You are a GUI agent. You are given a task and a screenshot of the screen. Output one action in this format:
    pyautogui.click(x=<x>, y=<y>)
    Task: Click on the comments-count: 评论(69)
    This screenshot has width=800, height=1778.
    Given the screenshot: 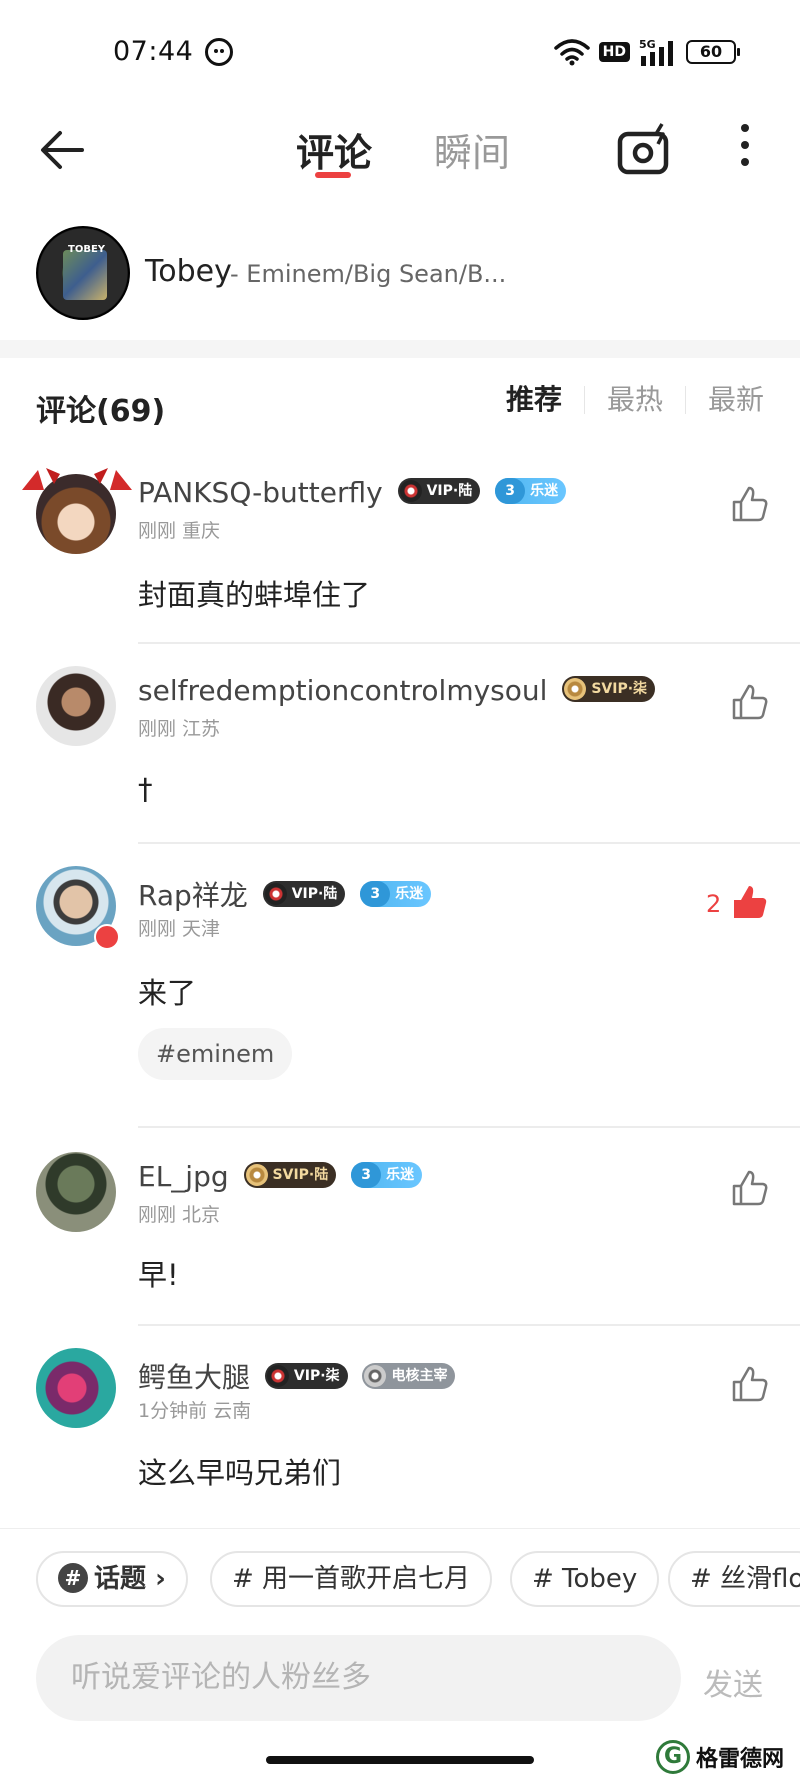 What is the action you would take?
    pyautogui.click(x=101, y=411)
    